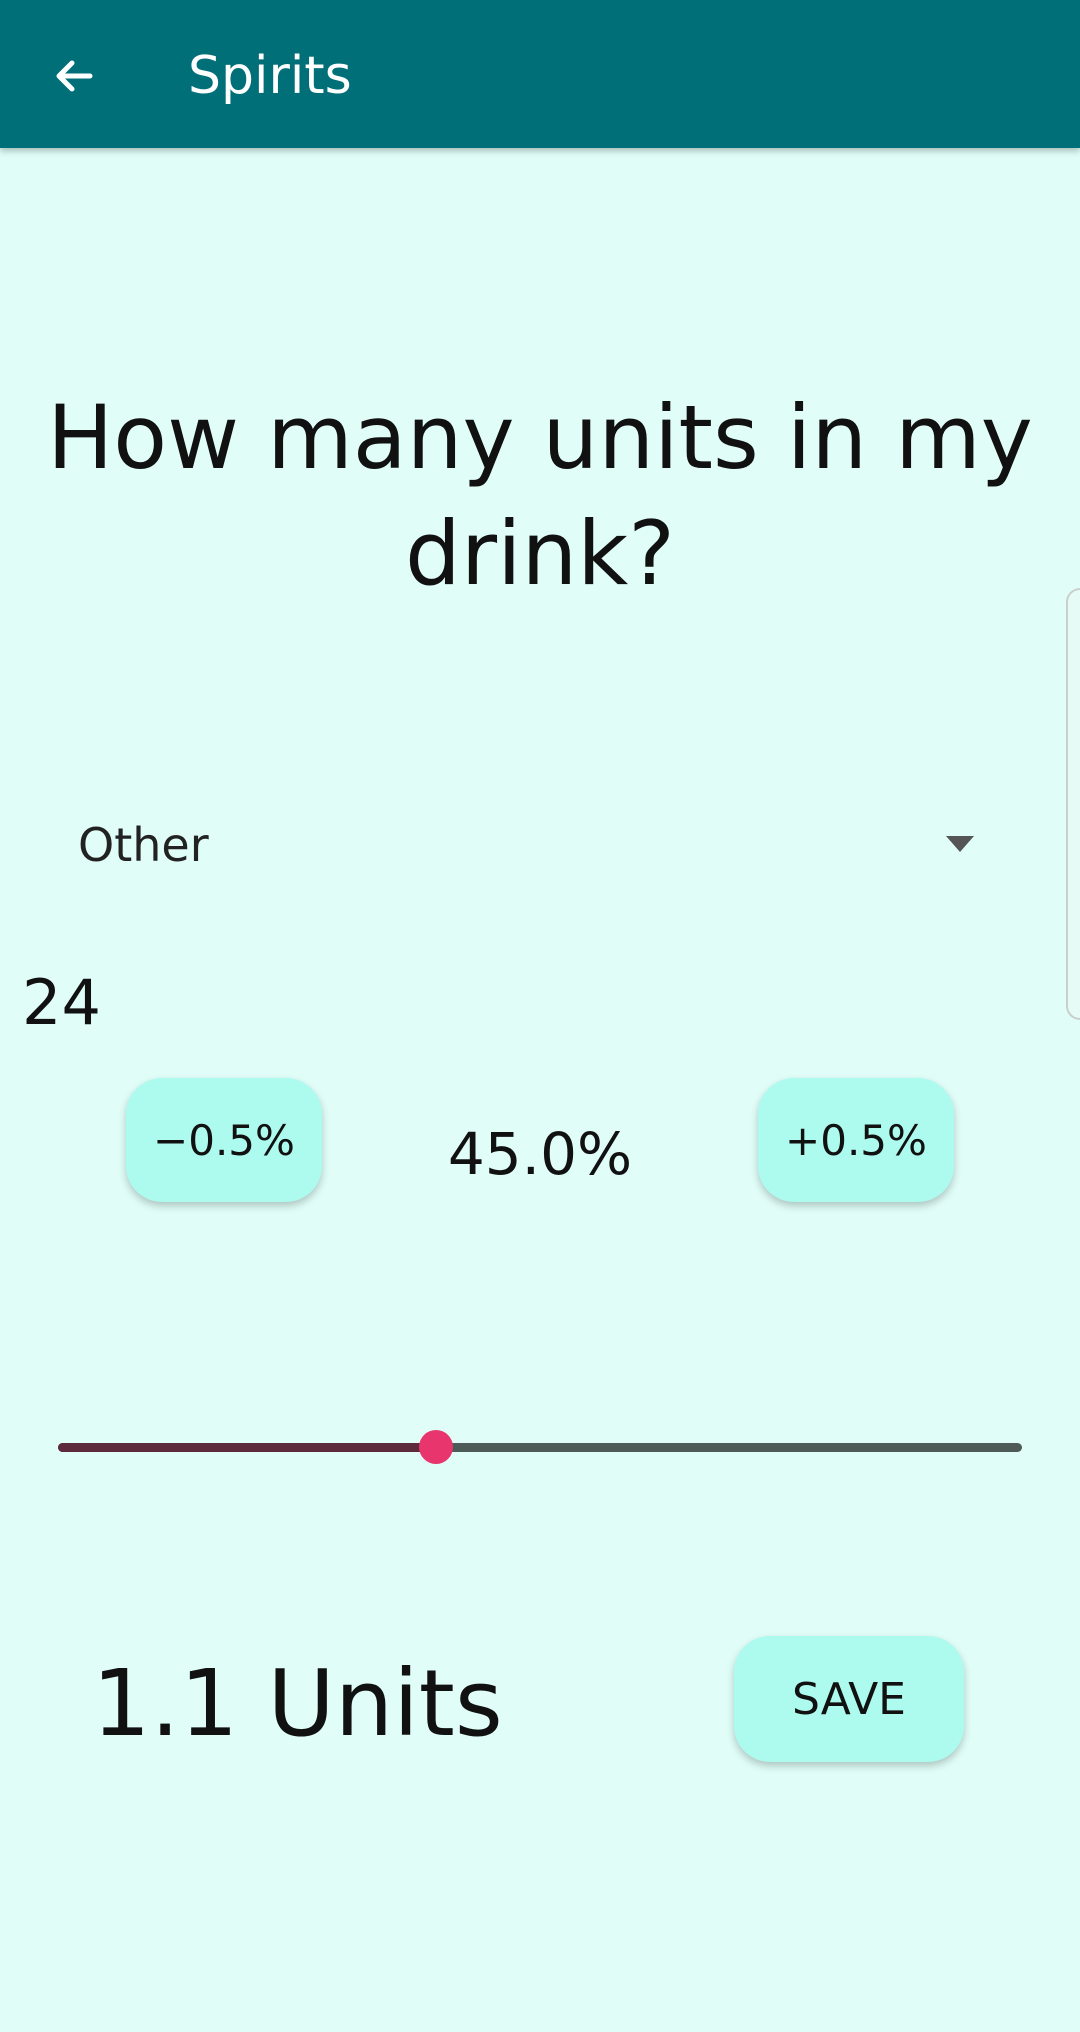 Image resolution: width=1080 pixels, height=2032 pixels. I want to click on increase-abv-button: +0.5%, so click(856, 1140).